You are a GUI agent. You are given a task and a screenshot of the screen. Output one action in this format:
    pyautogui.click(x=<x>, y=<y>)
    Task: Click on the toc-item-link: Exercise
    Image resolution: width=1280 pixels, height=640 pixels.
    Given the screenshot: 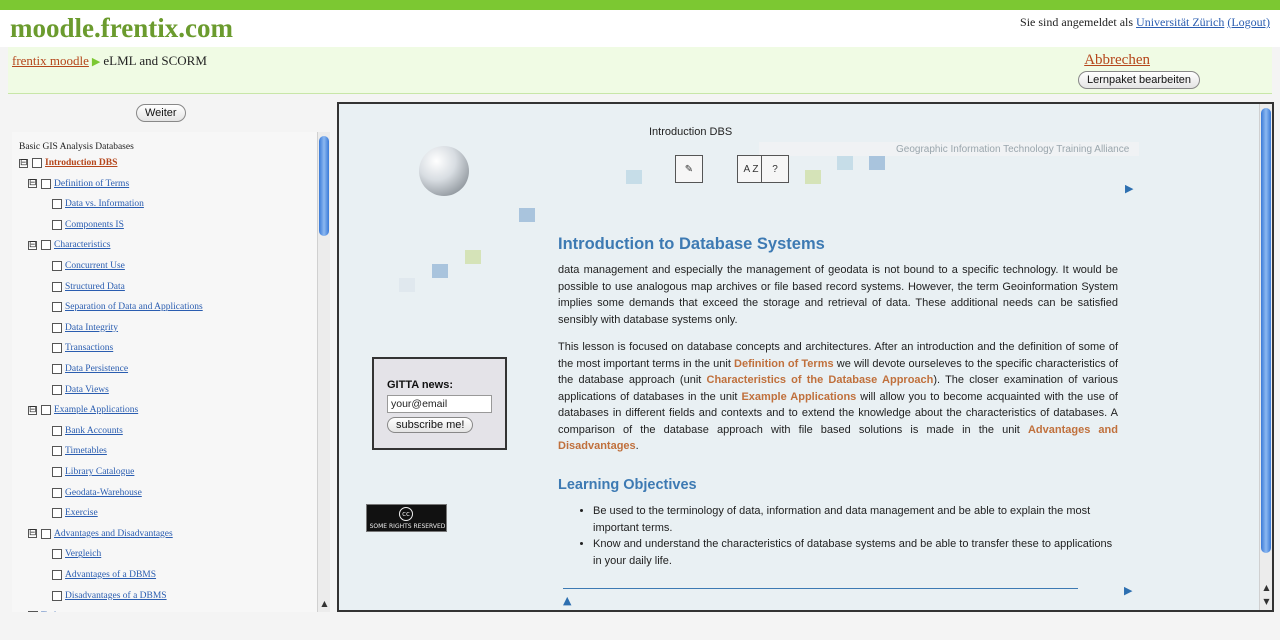 What is the action you would take?
    pyautogui.click(x=81, y=513)
    